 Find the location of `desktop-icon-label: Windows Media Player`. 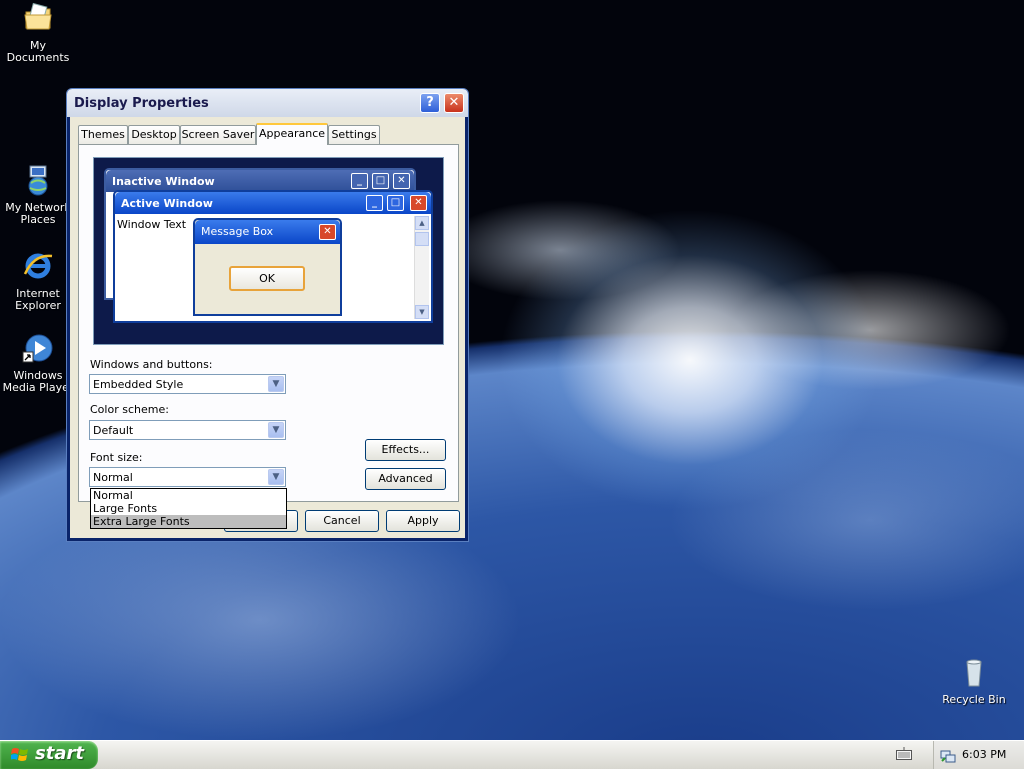

desktop-icon-label: Windows Media Player is located at coordinates (38, 381).